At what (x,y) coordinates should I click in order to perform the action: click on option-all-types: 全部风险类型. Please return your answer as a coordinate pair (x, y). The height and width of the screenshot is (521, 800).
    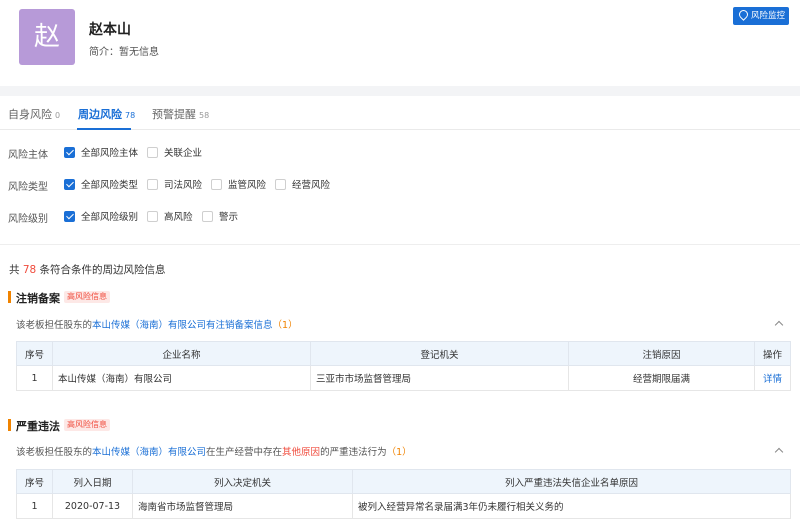
    Looking at the image, I should click on (101, 185).